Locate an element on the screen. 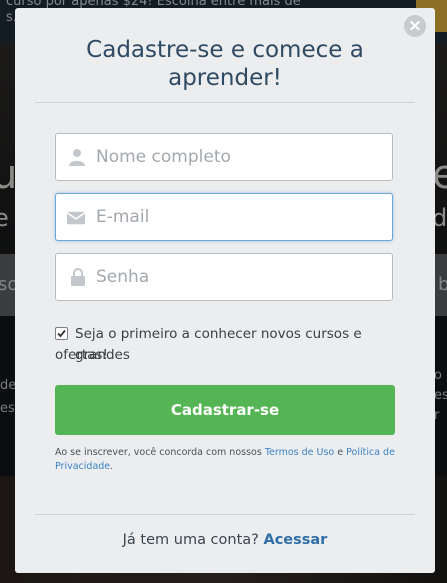 This screenshot has width=447, height=583. newsletter-label-line2: ofertas! is located at coordinates (81, 355).